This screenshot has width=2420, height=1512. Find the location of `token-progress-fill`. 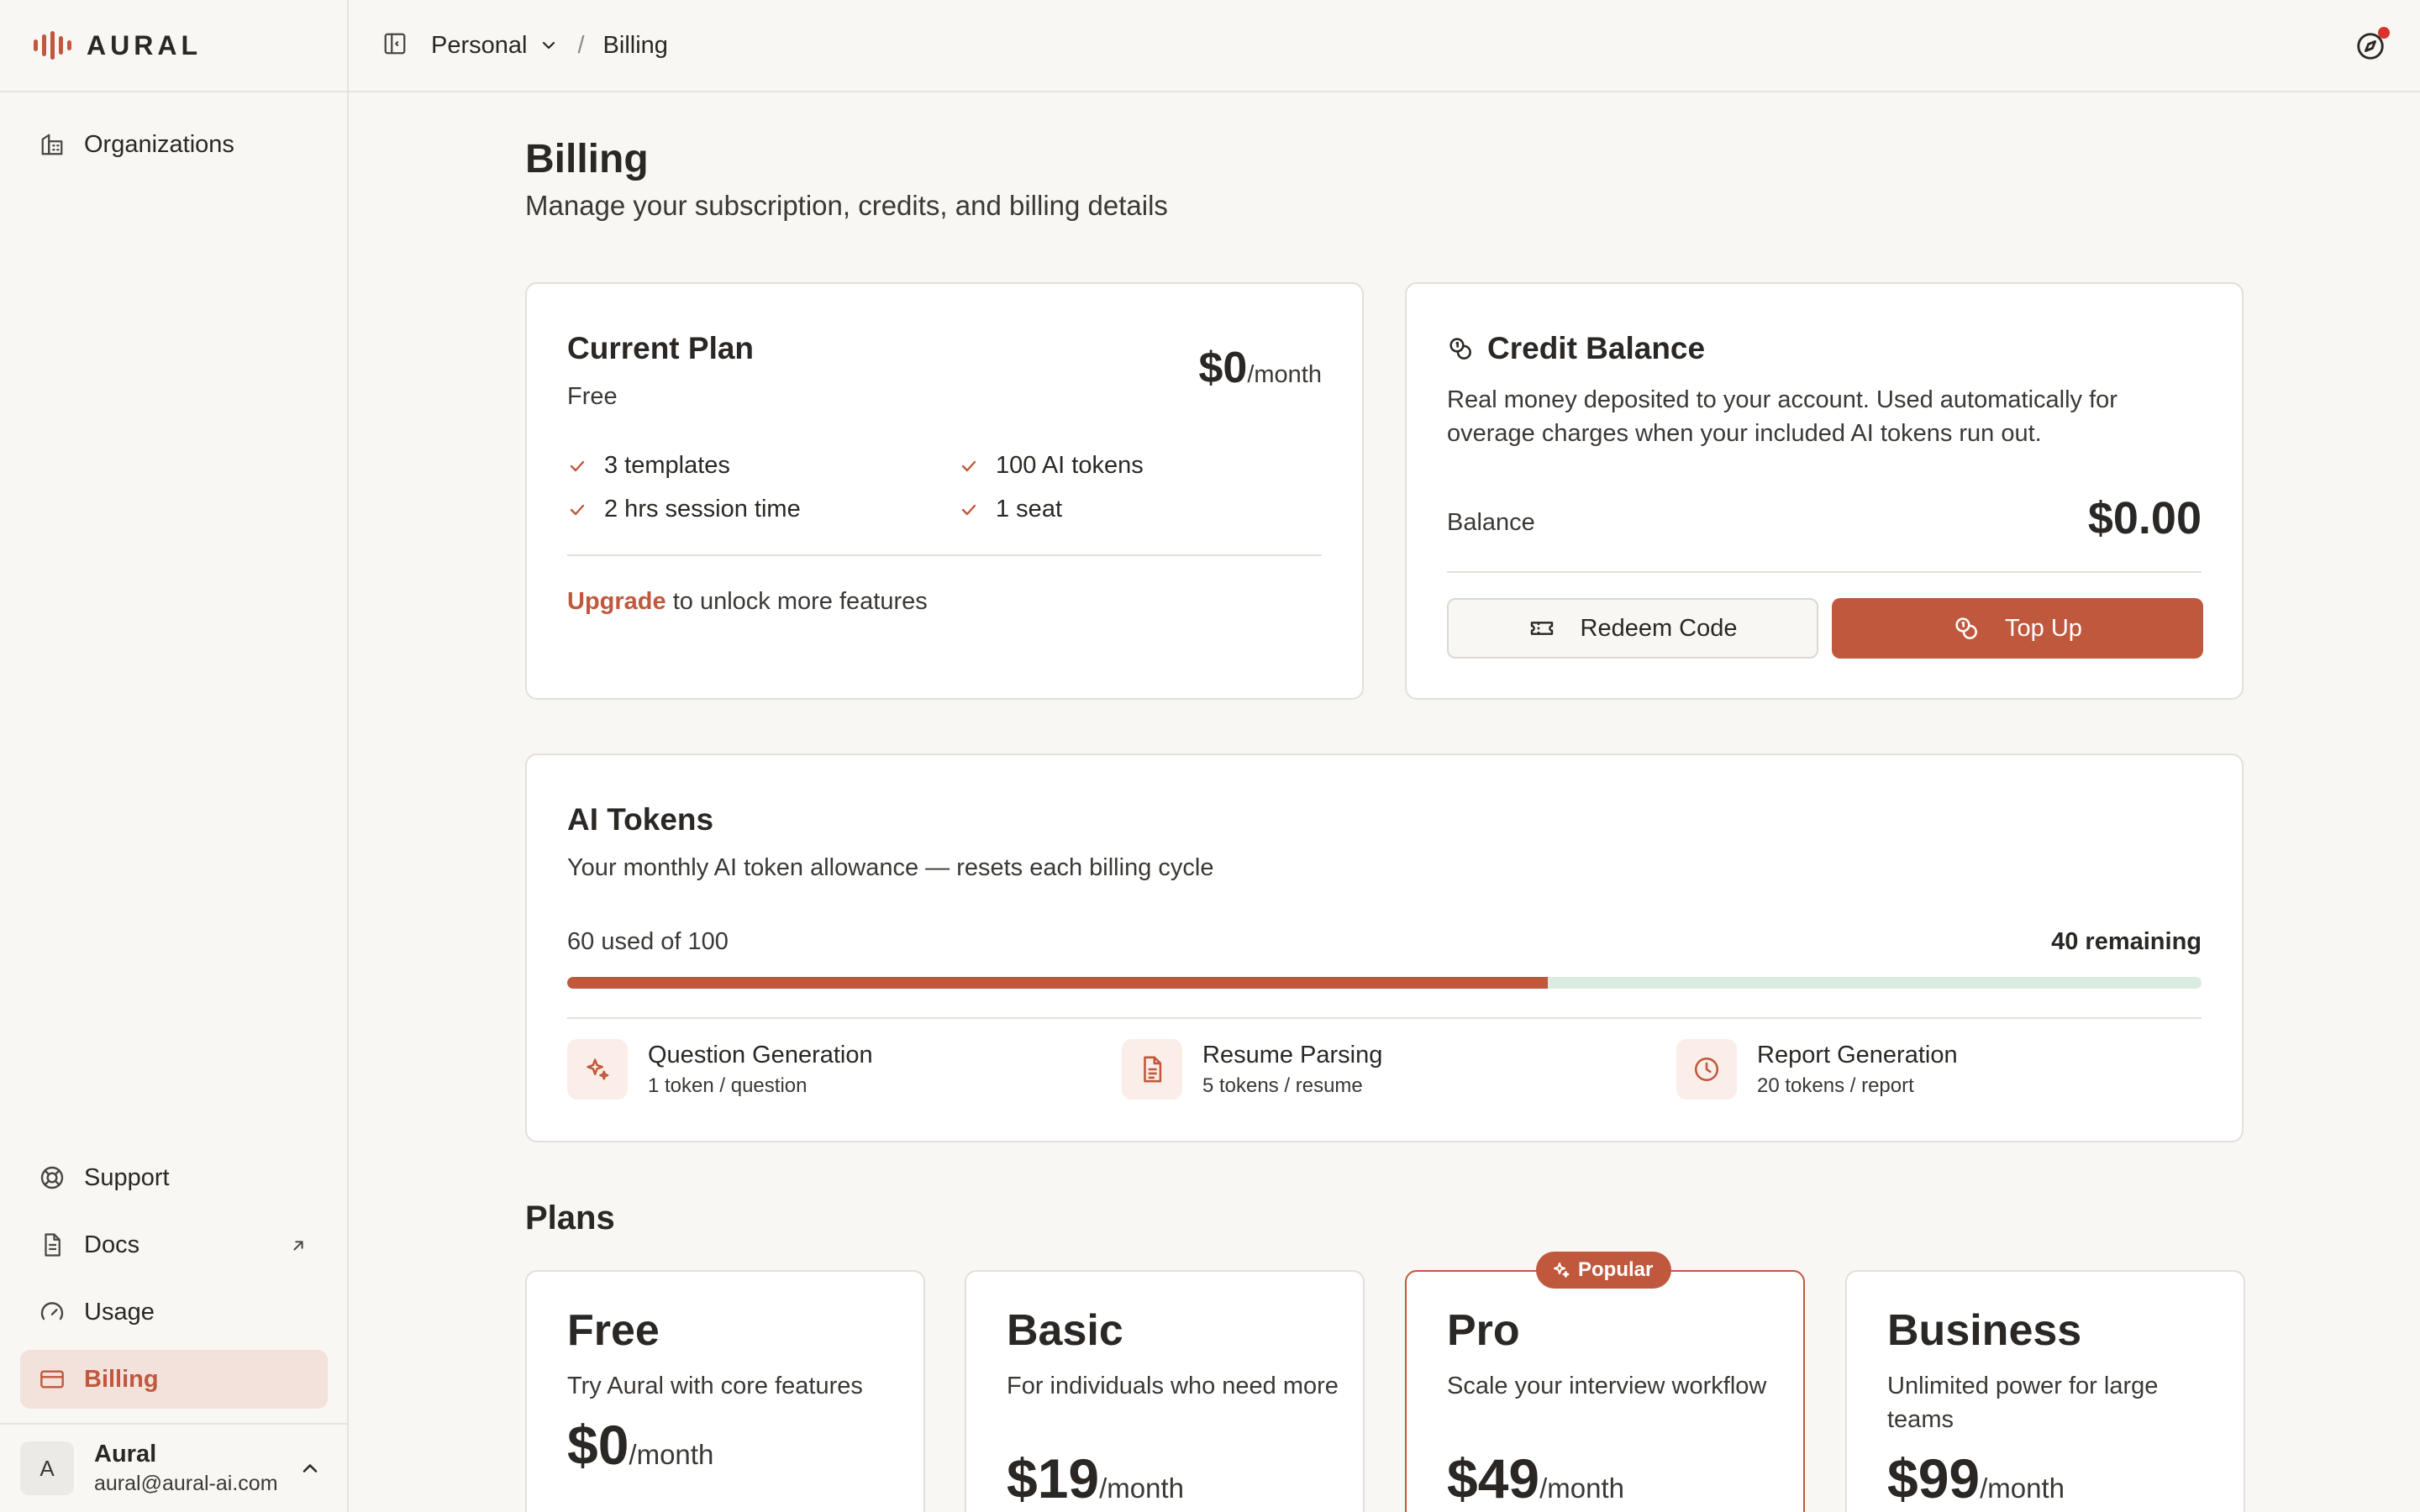

token-progress-fill is located at coordinates (1057, 983).